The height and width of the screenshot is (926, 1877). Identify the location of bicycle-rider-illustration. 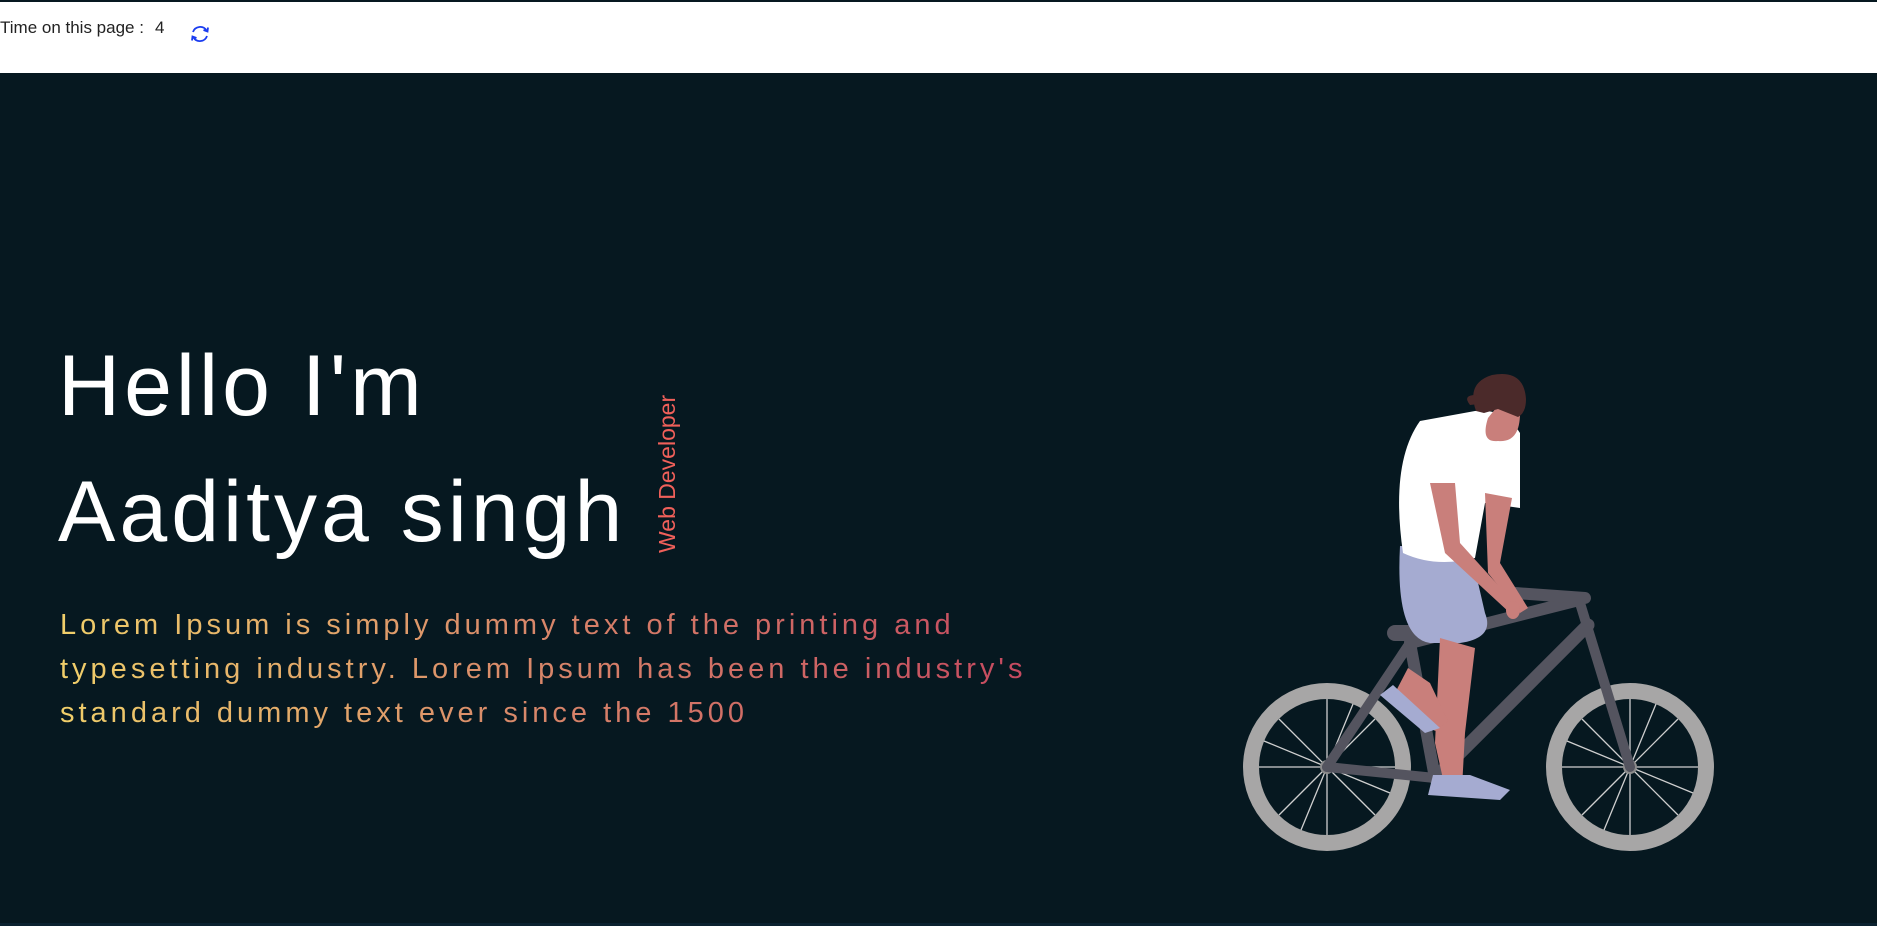
(1478, 612).